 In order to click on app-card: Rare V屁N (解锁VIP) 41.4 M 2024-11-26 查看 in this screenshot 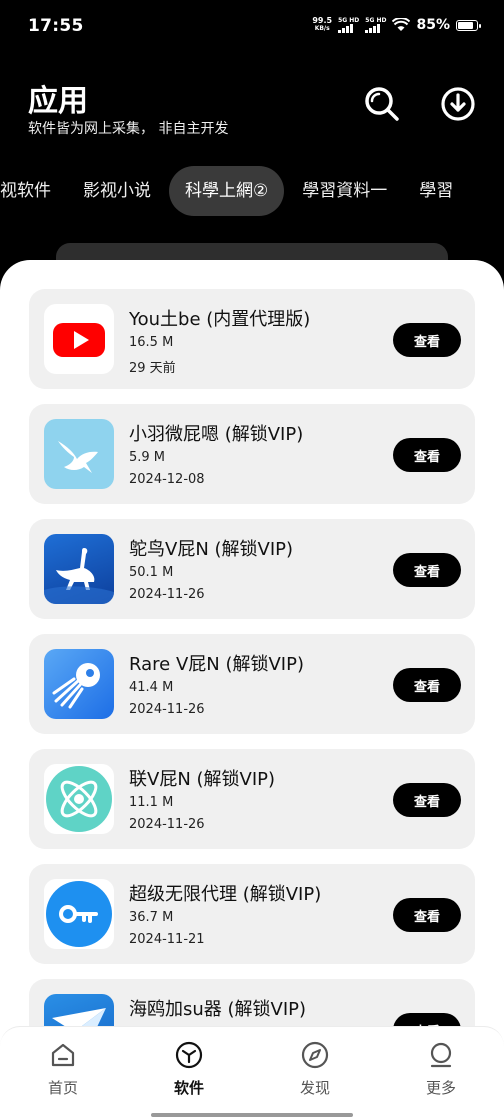, I will do `click(252, 684)`.